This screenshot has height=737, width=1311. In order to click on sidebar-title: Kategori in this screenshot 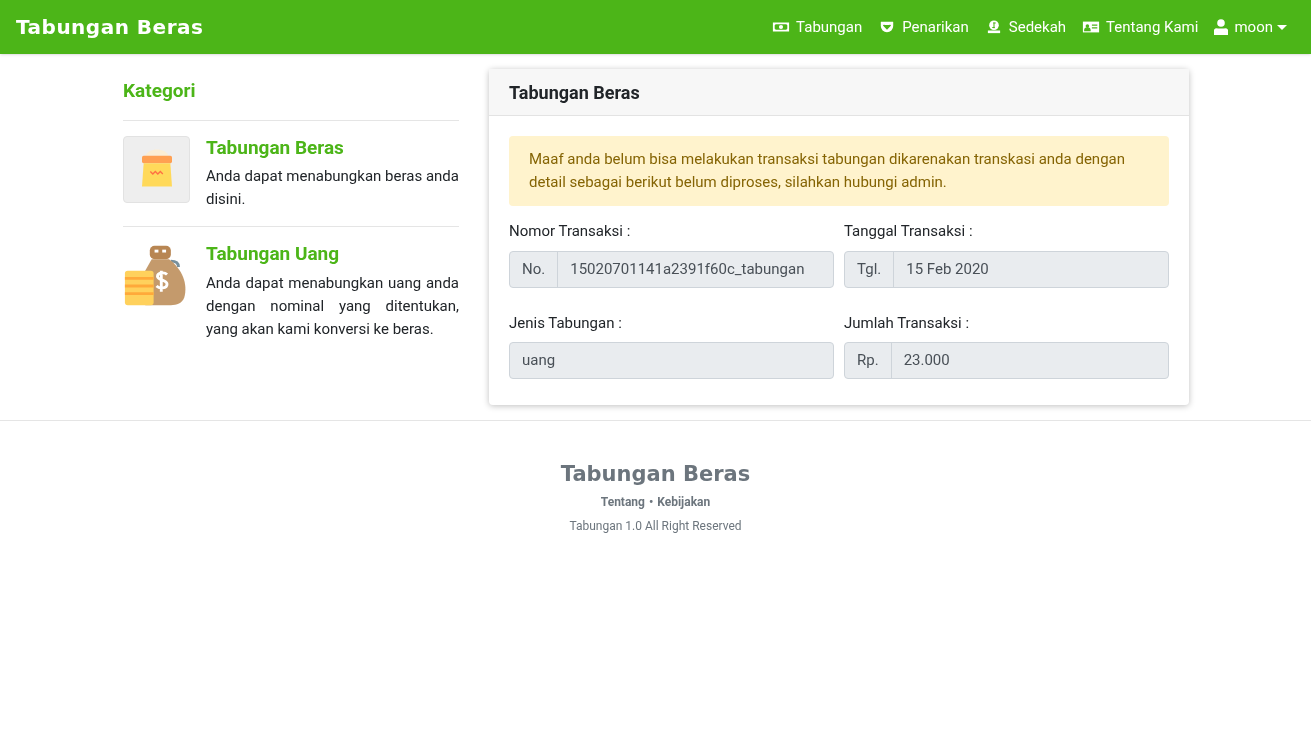, I will do `click(160, 91)`.